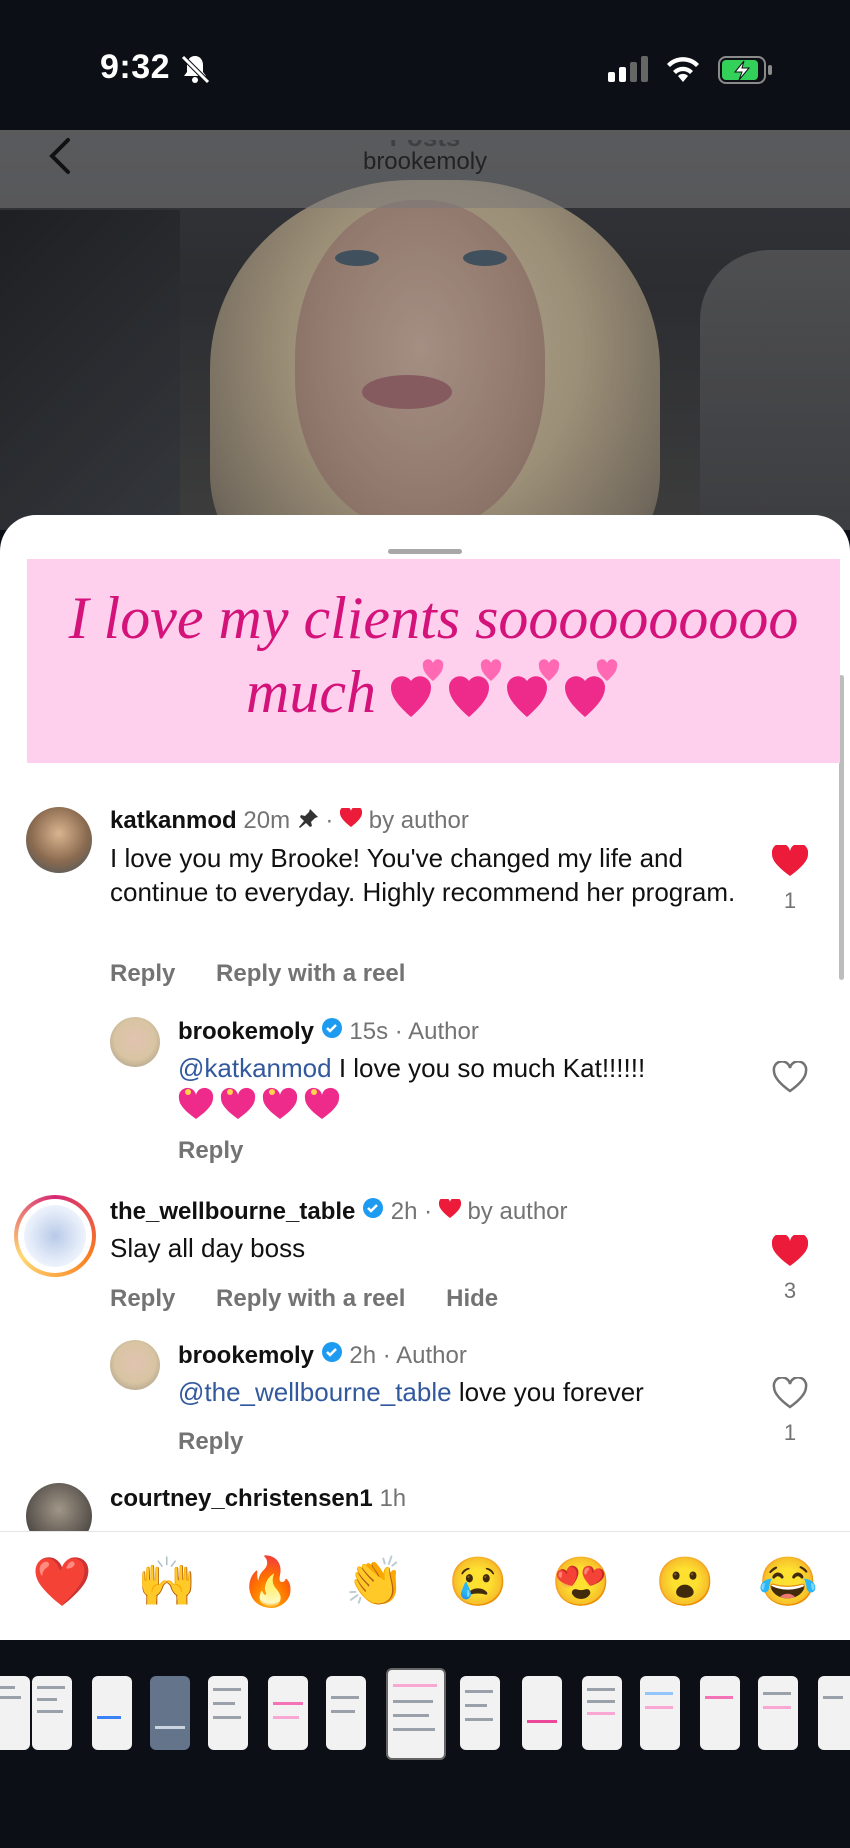  Describe the element at coordinates (62, 1583) in the screenshot. I see `heart-emoji-button: ❤️` at that location.